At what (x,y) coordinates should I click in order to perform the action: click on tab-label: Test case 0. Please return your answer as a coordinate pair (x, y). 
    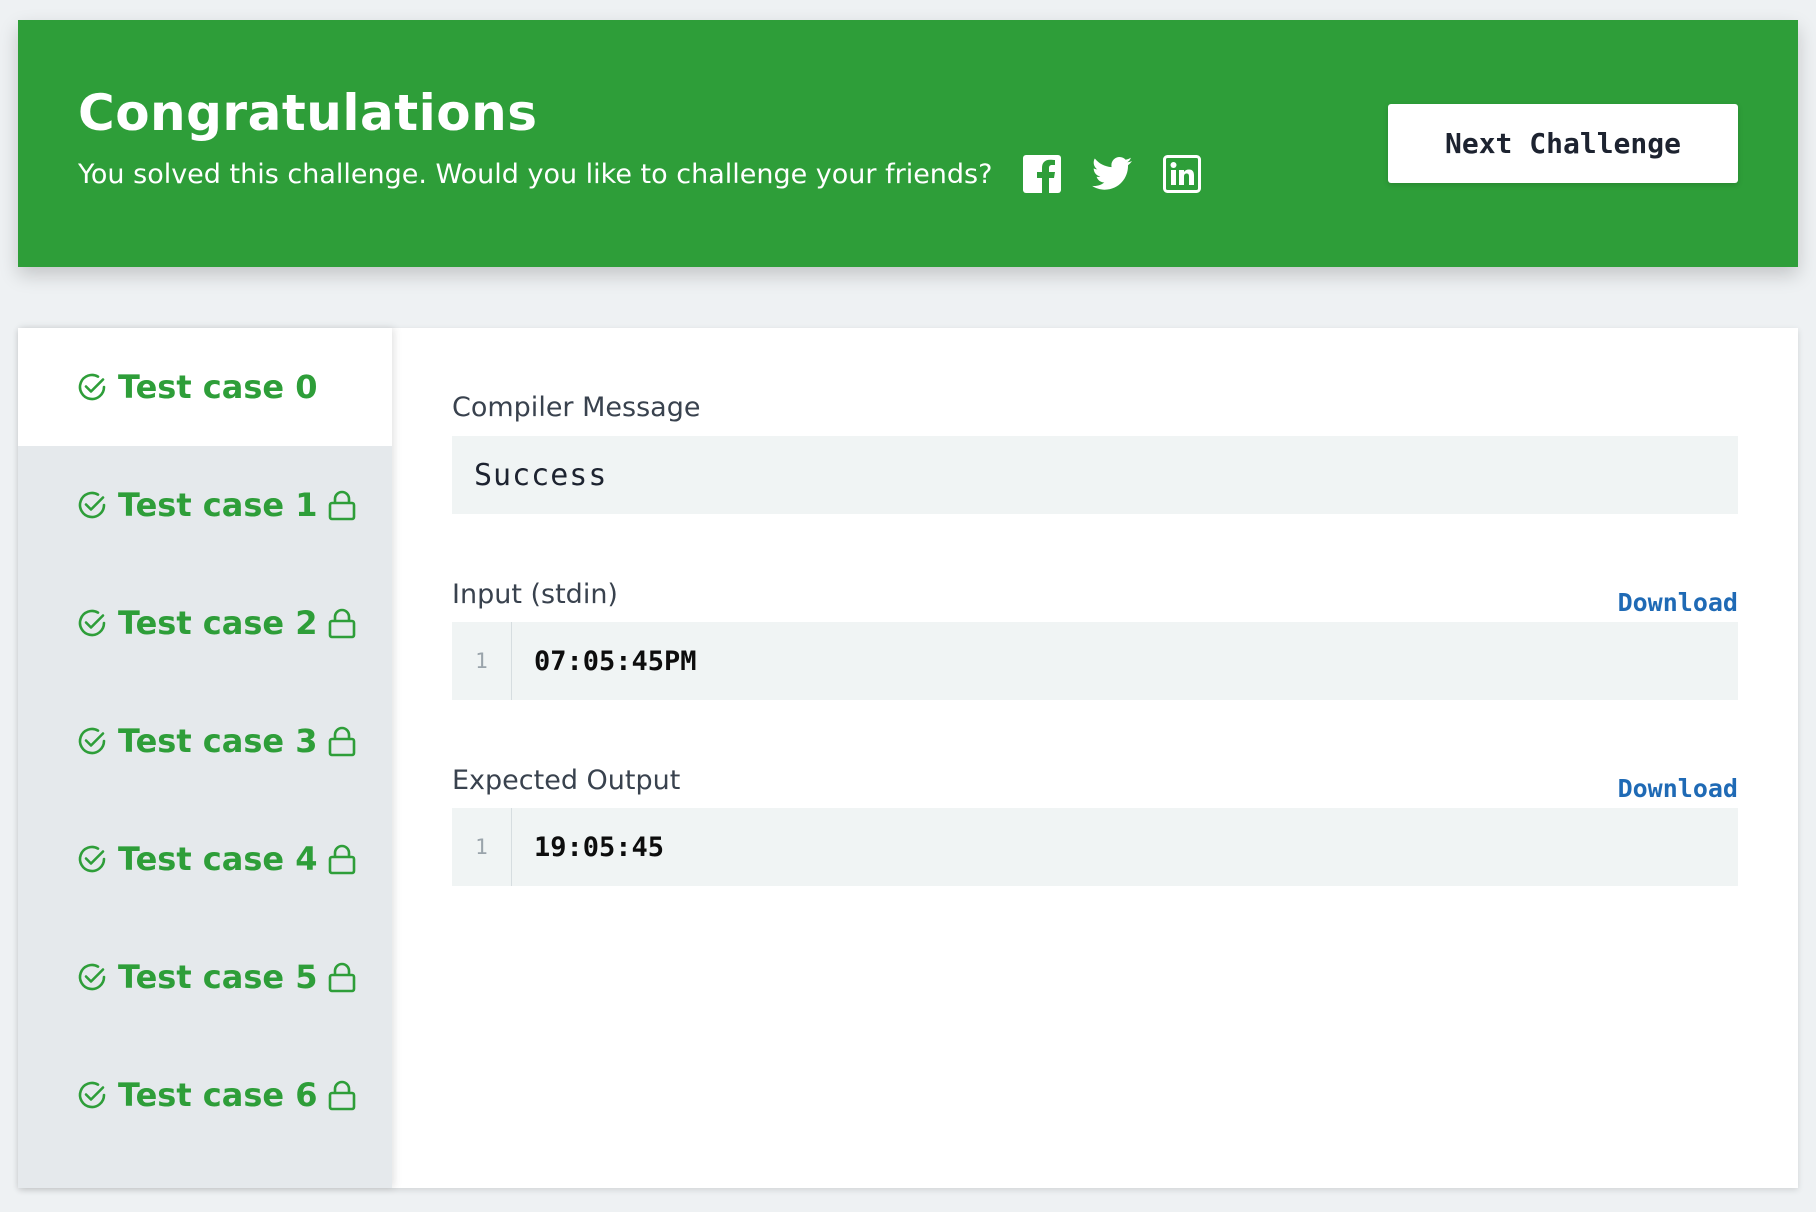
    Looking at the image, I should click on (218, 387).